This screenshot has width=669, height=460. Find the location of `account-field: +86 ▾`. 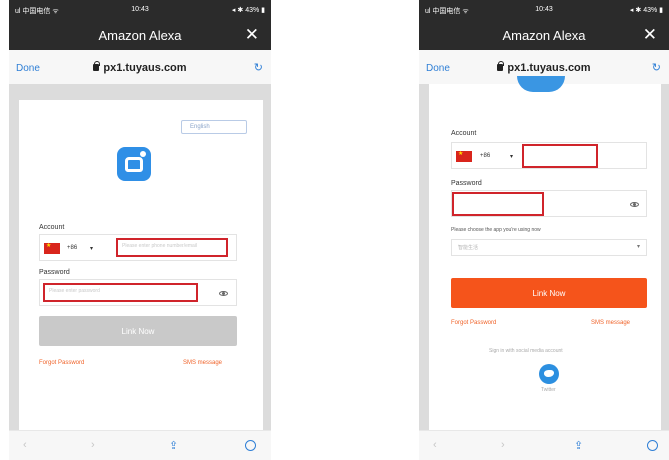

account-field: +86 ▾ is located at coordinates (549, 155).